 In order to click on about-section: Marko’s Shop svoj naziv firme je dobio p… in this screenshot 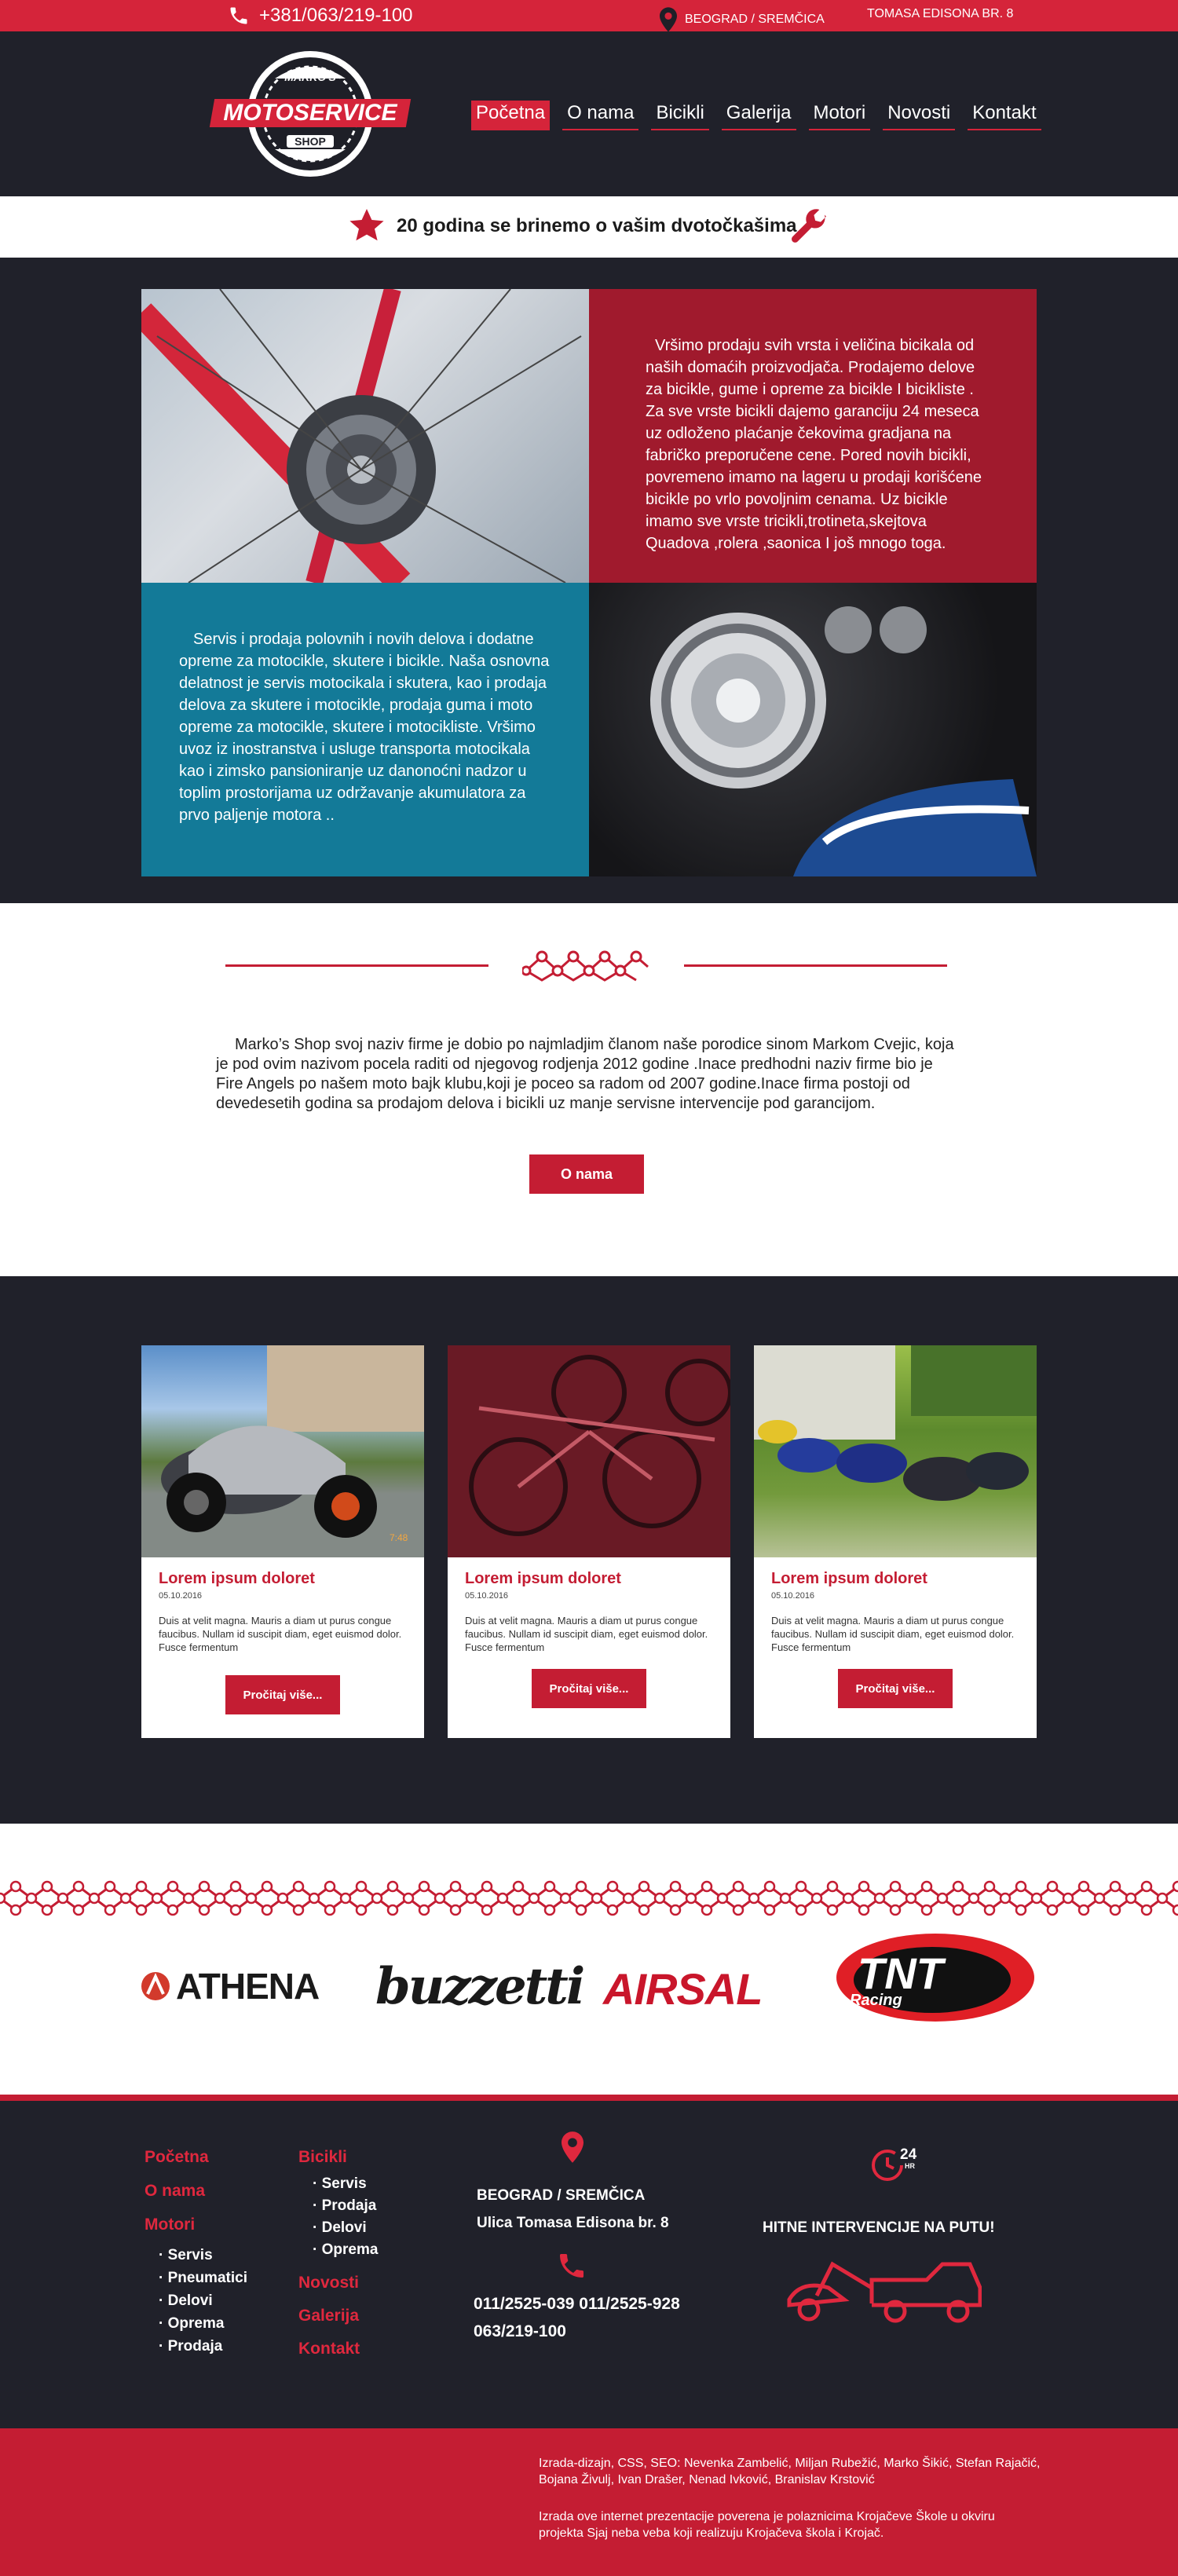, I will do `click(589, 1089)`.